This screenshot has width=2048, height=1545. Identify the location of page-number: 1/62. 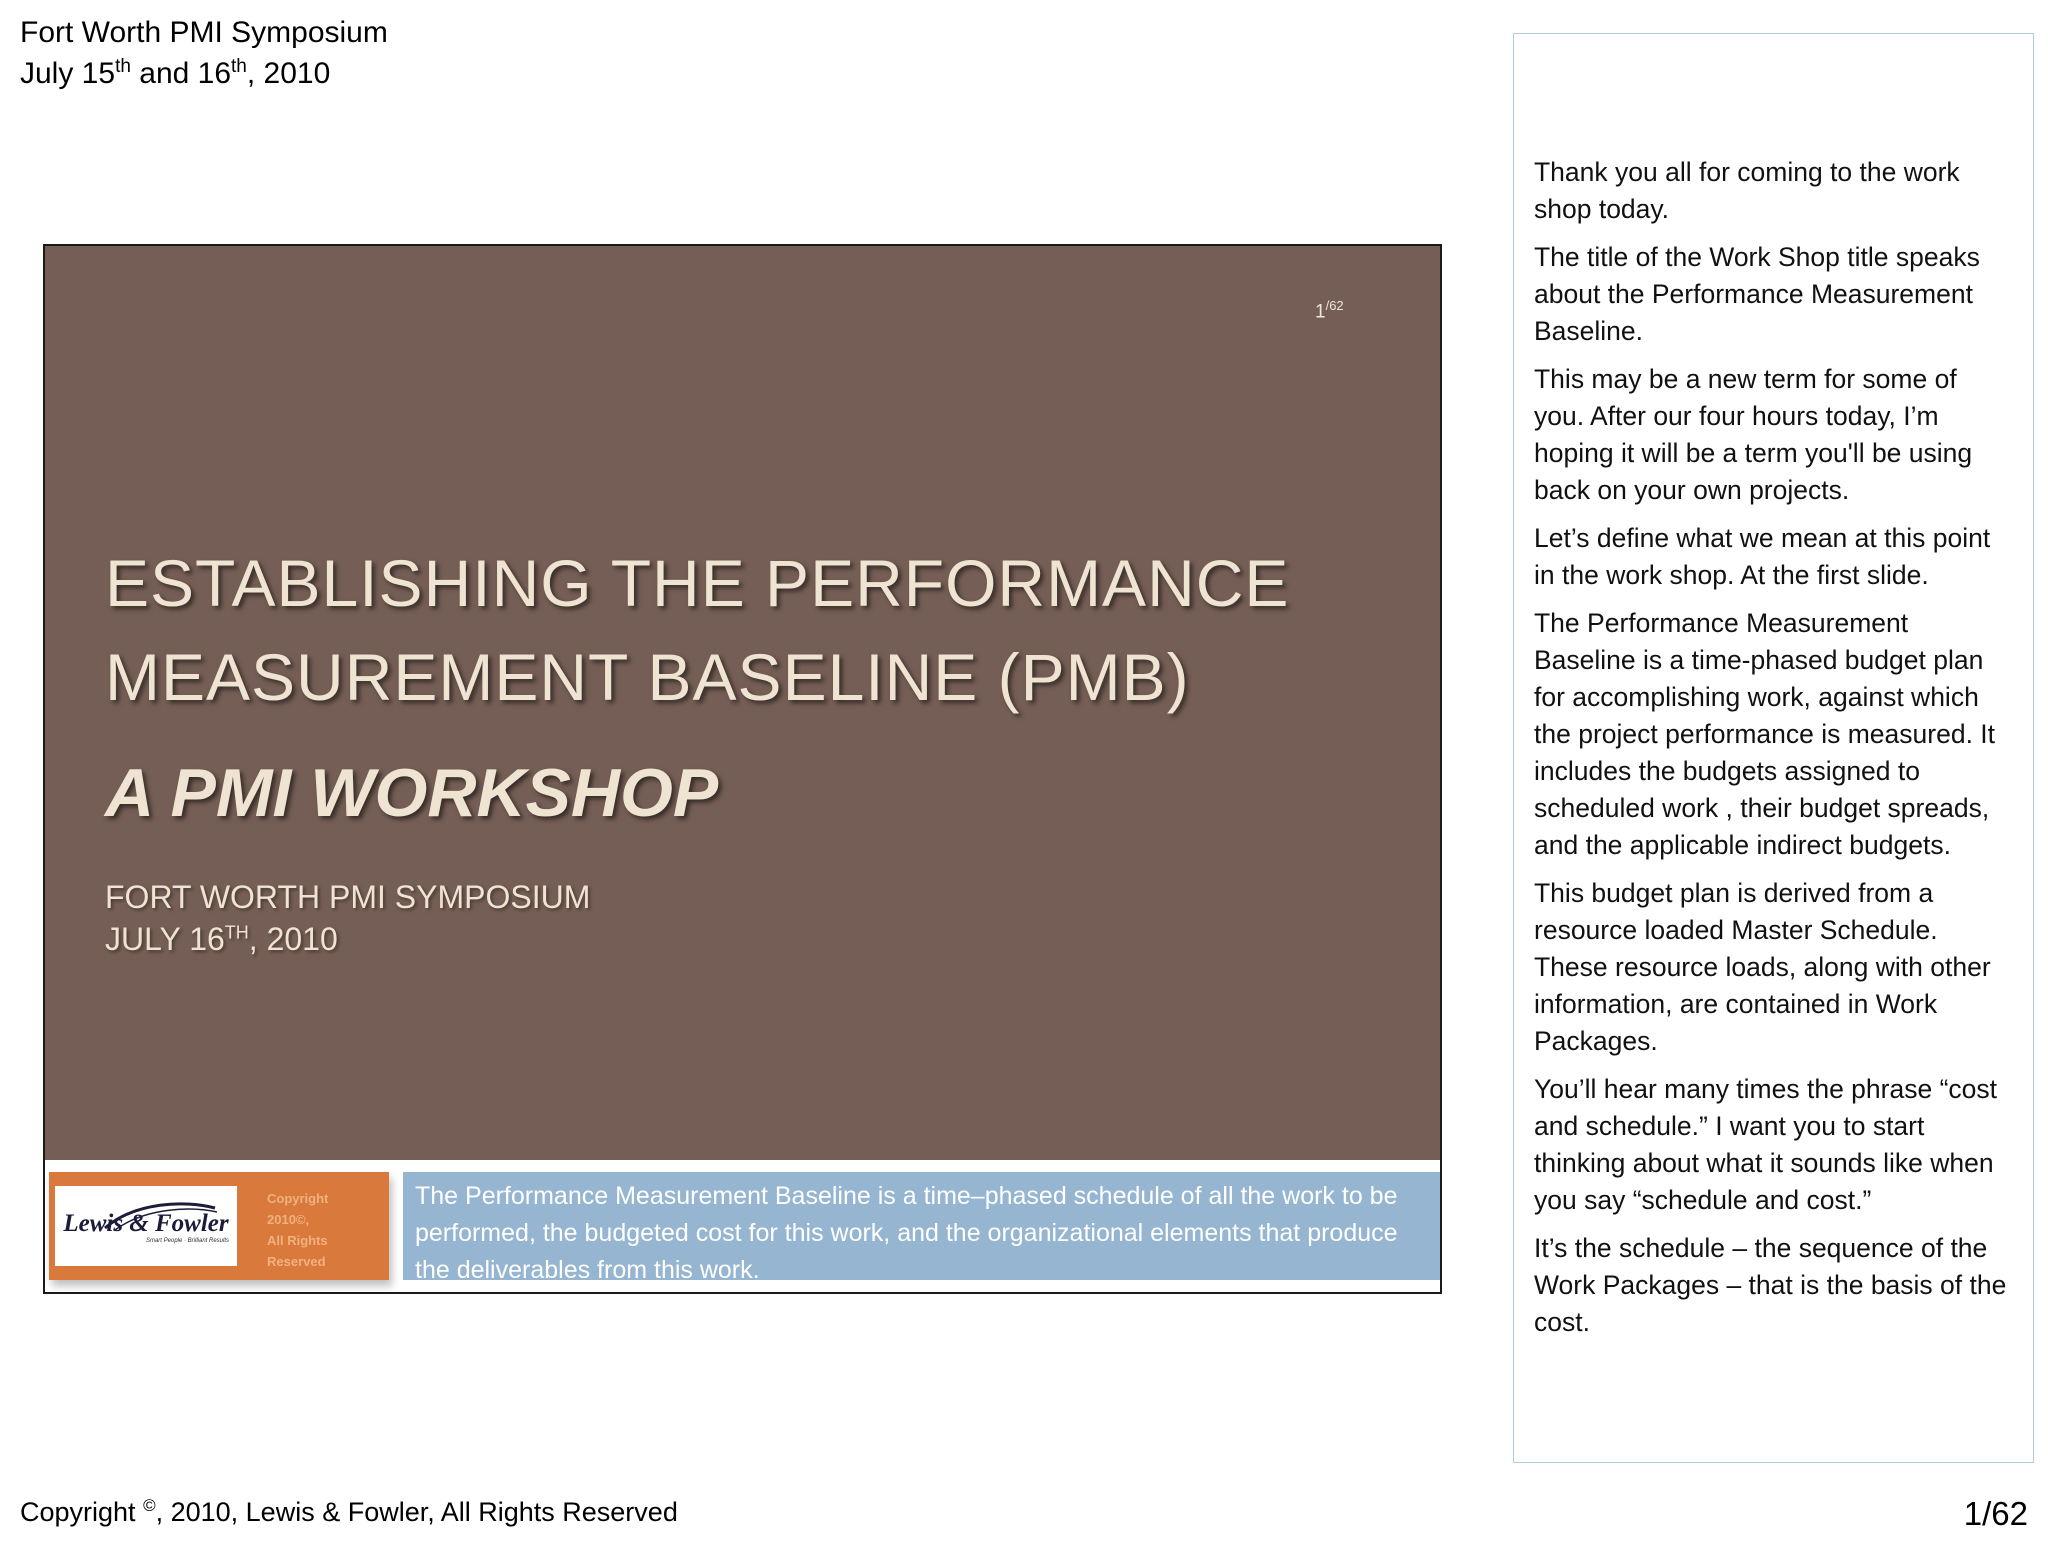
(1995, 1513).